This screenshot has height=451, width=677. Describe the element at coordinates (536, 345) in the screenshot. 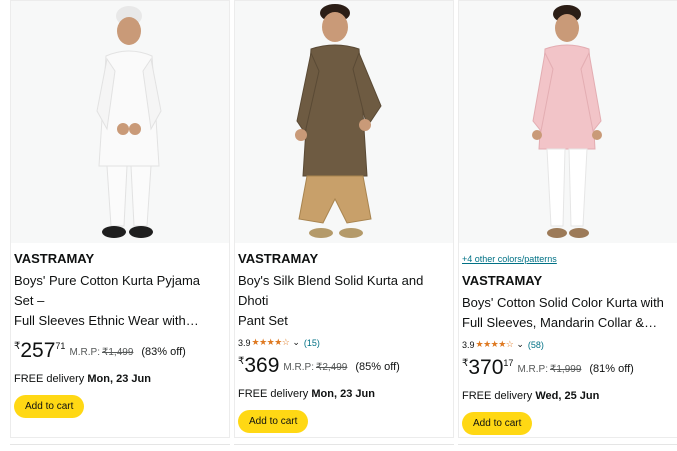

I see `review-count: (58)` at that location.